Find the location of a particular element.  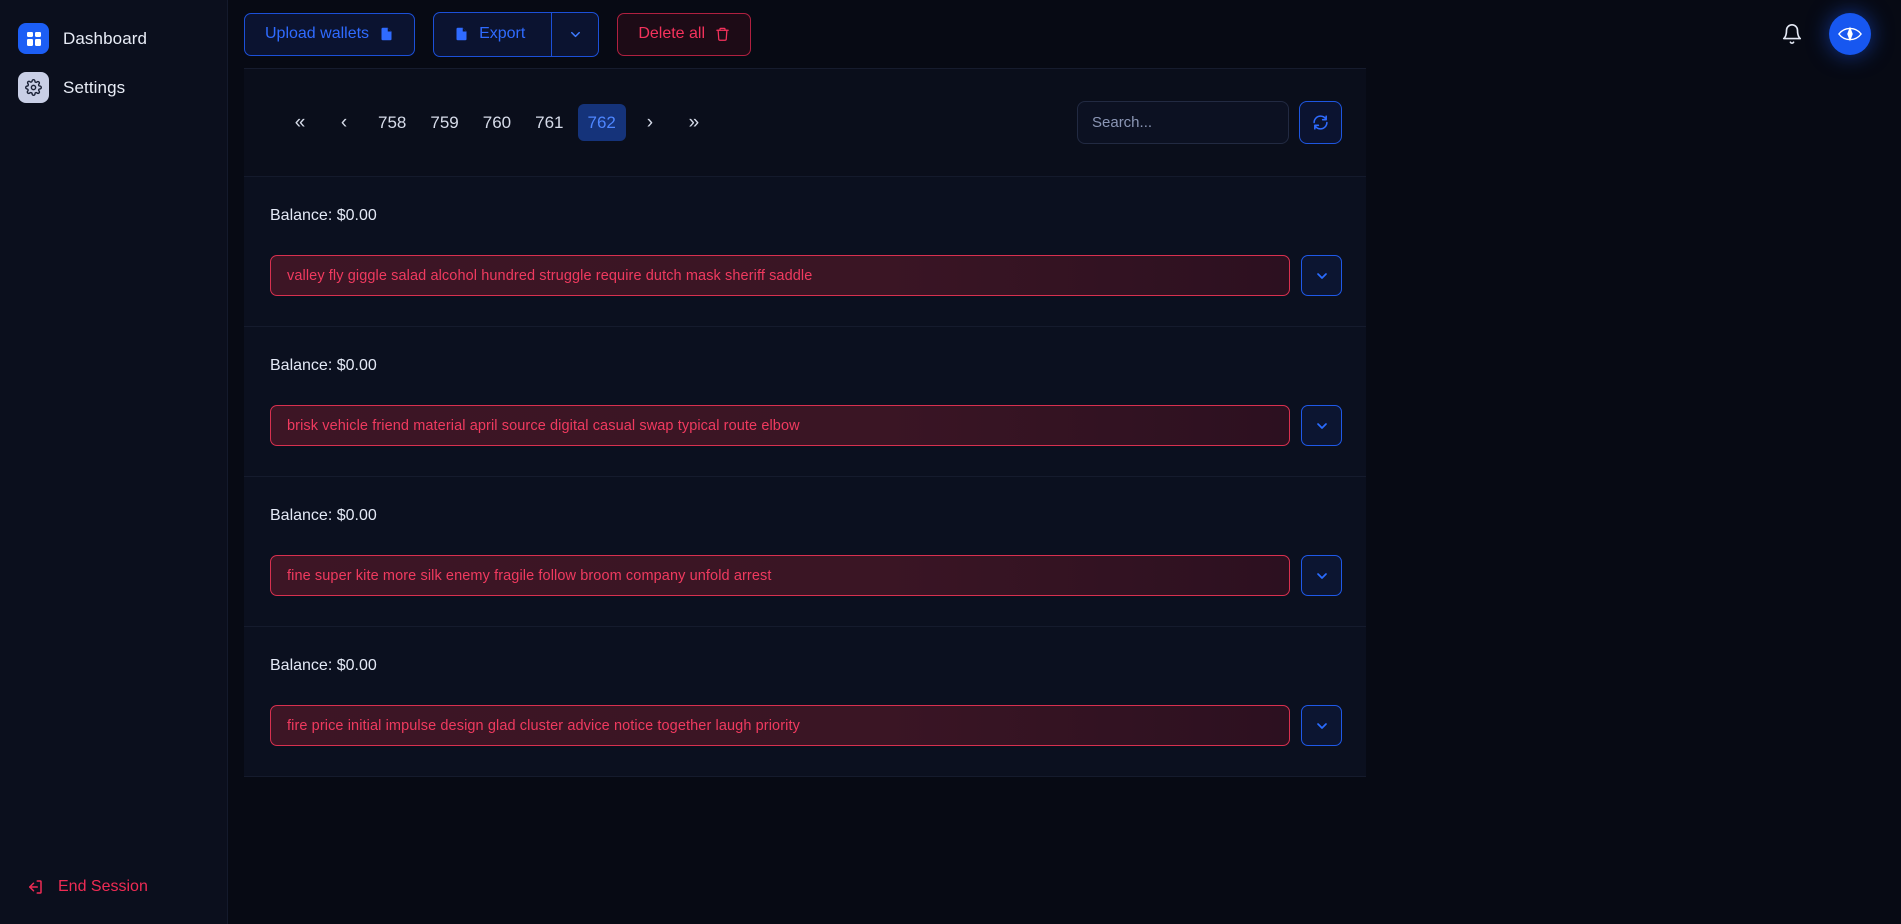

eye-avatar-icon is located at coordinates (1850, 34).